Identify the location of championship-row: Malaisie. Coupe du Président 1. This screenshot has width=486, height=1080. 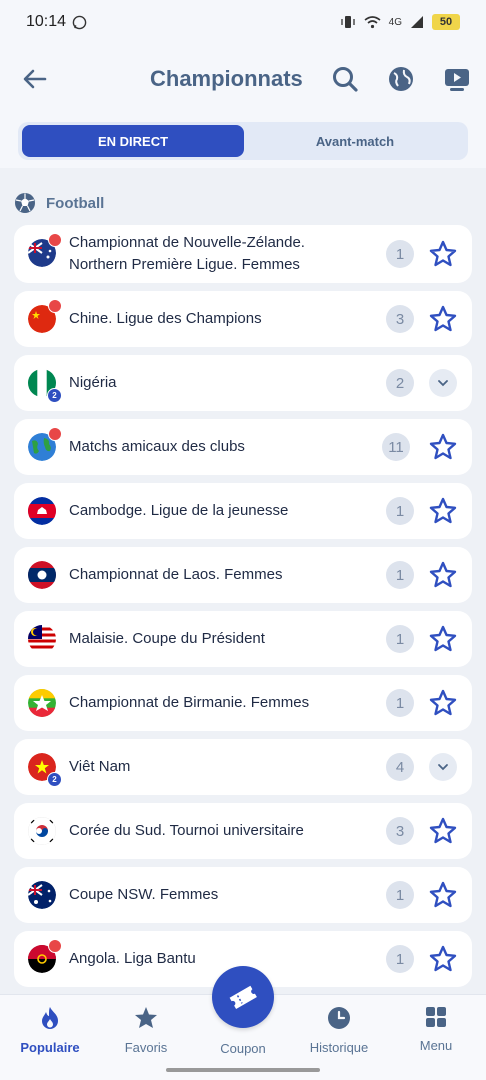
(243, 639).